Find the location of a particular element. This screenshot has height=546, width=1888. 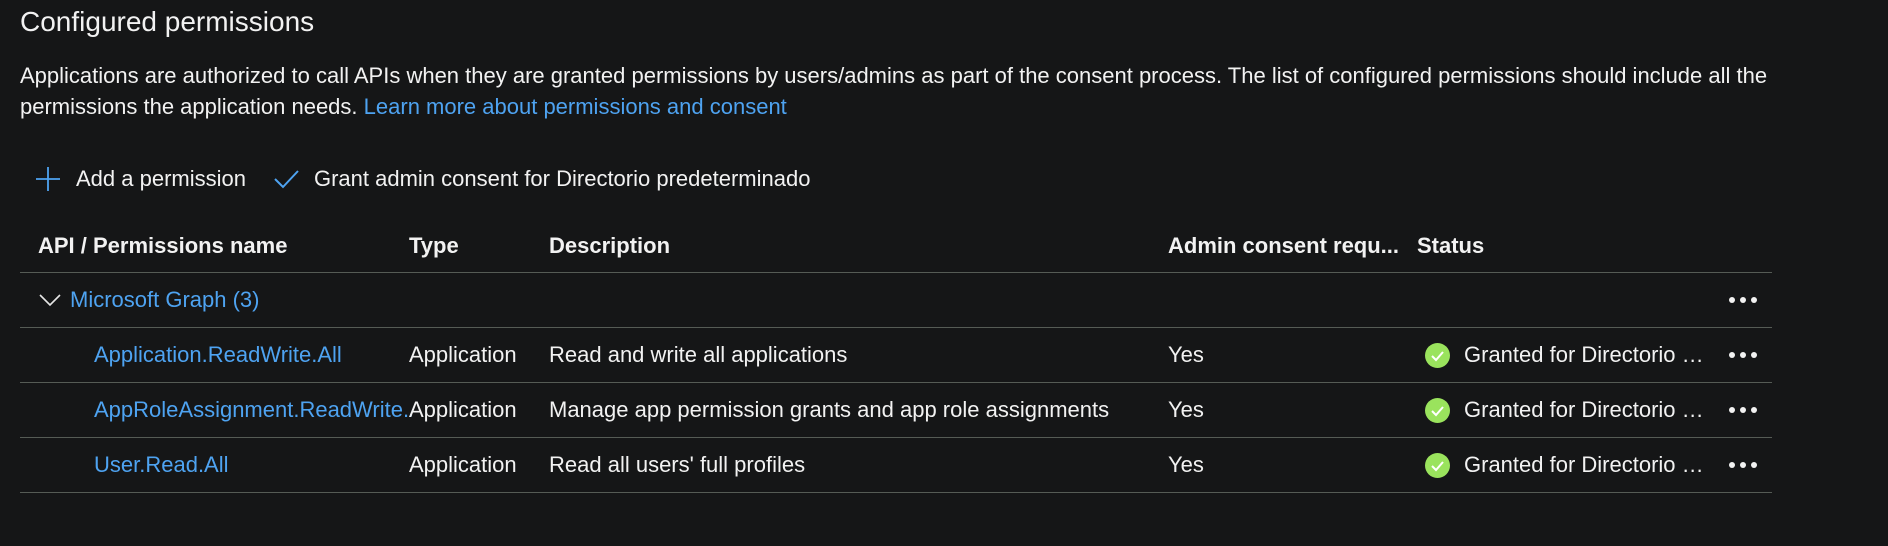

add-permission-label: Add a permission is located at coordinates (161, 178).